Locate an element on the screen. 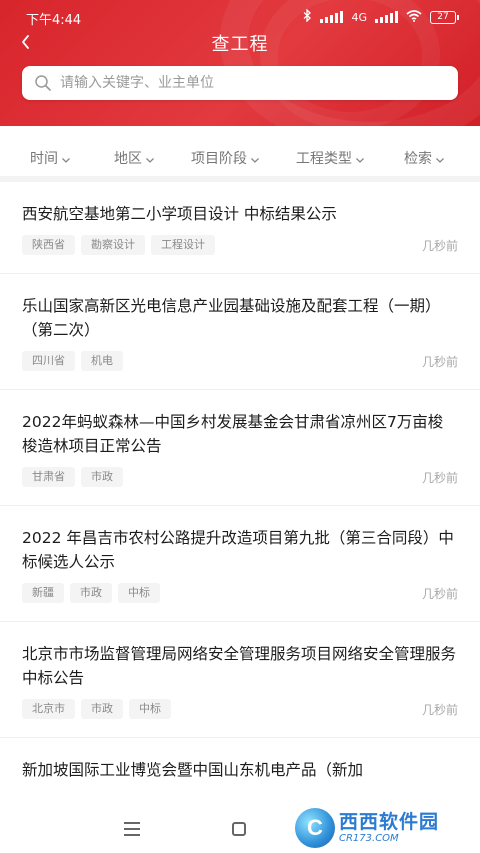  item-tag: 甘肃省 is located at coordinates (48, 477).